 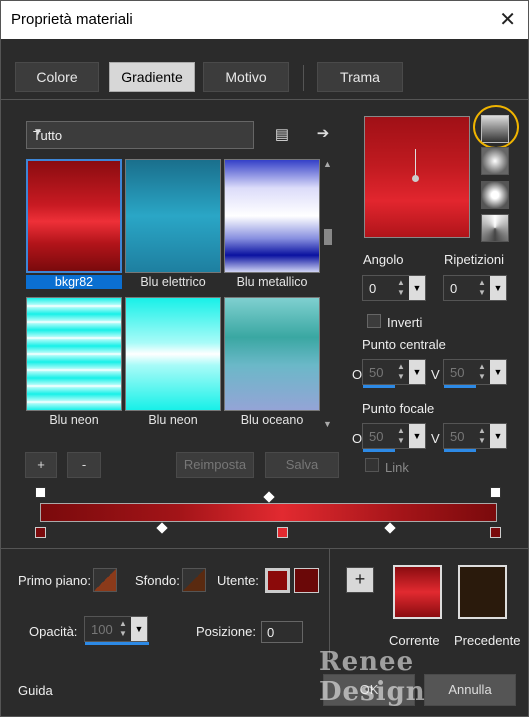 I want to click on repeats-value: 0, so click(x=454, y=288).